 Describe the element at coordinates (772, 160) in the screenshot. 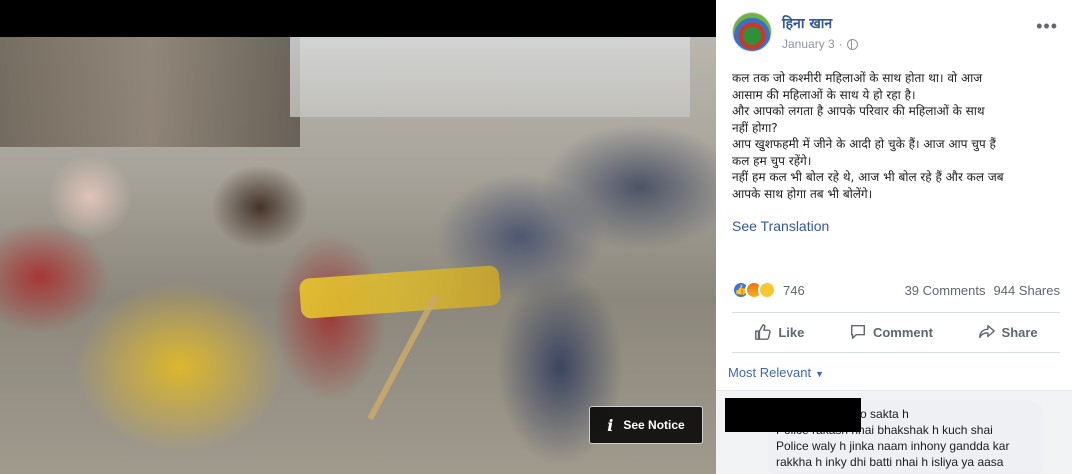

I see `post-text-line: कल हम चुप रहेंगे।` at that location.